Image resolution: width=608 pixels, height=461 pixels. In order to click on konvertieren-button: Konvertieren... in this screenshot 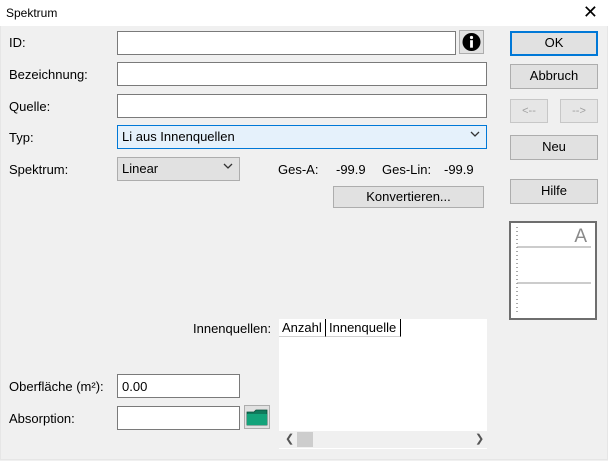, I will do `click(408, 197)`.